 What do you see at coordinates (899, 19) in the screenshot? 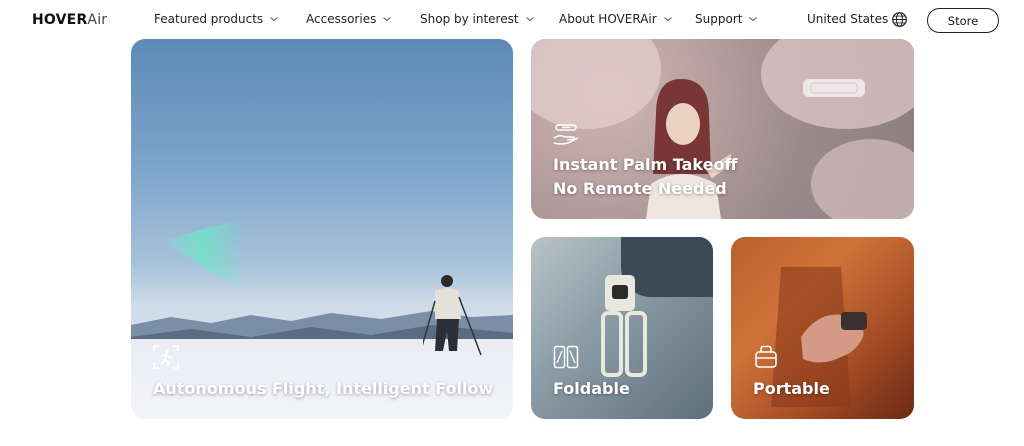
I see `globe-icon` at bounding box center [899, 19].